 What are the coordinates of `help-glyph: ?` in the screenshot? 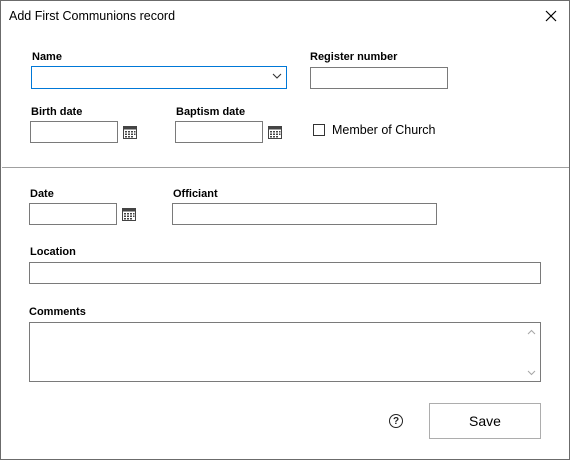 It's located at (396, 421).